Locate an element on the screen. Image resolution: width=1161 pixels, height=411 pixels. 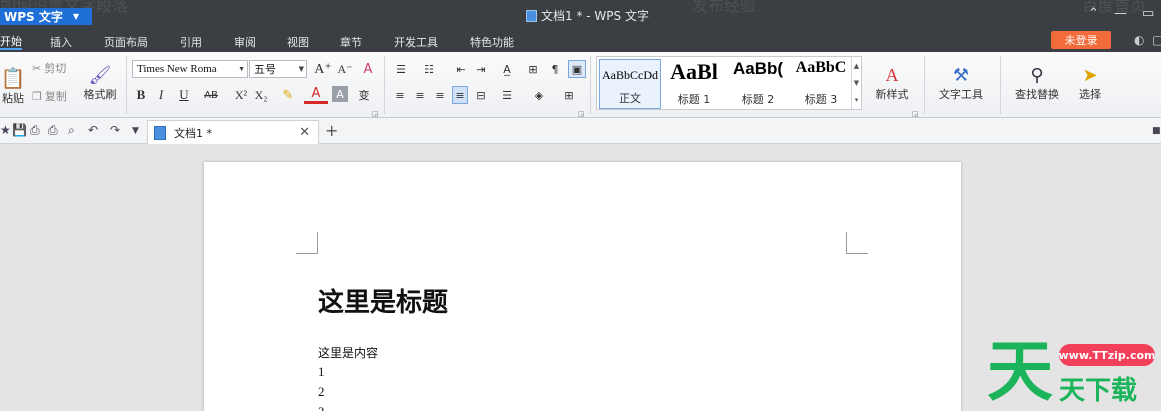
close-icon: ✕ is located at coordinates (304, 132).